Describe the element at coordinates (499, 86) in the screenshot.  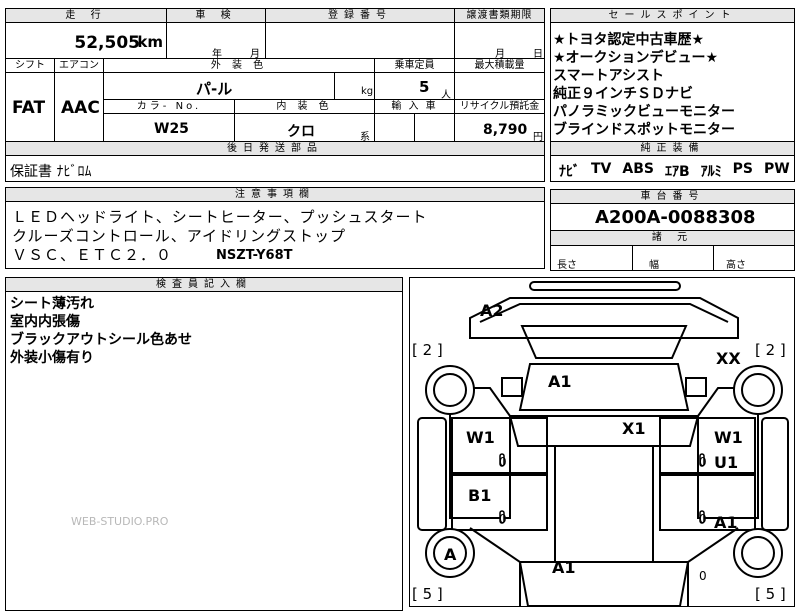
I see `max-load-cell` at that location.